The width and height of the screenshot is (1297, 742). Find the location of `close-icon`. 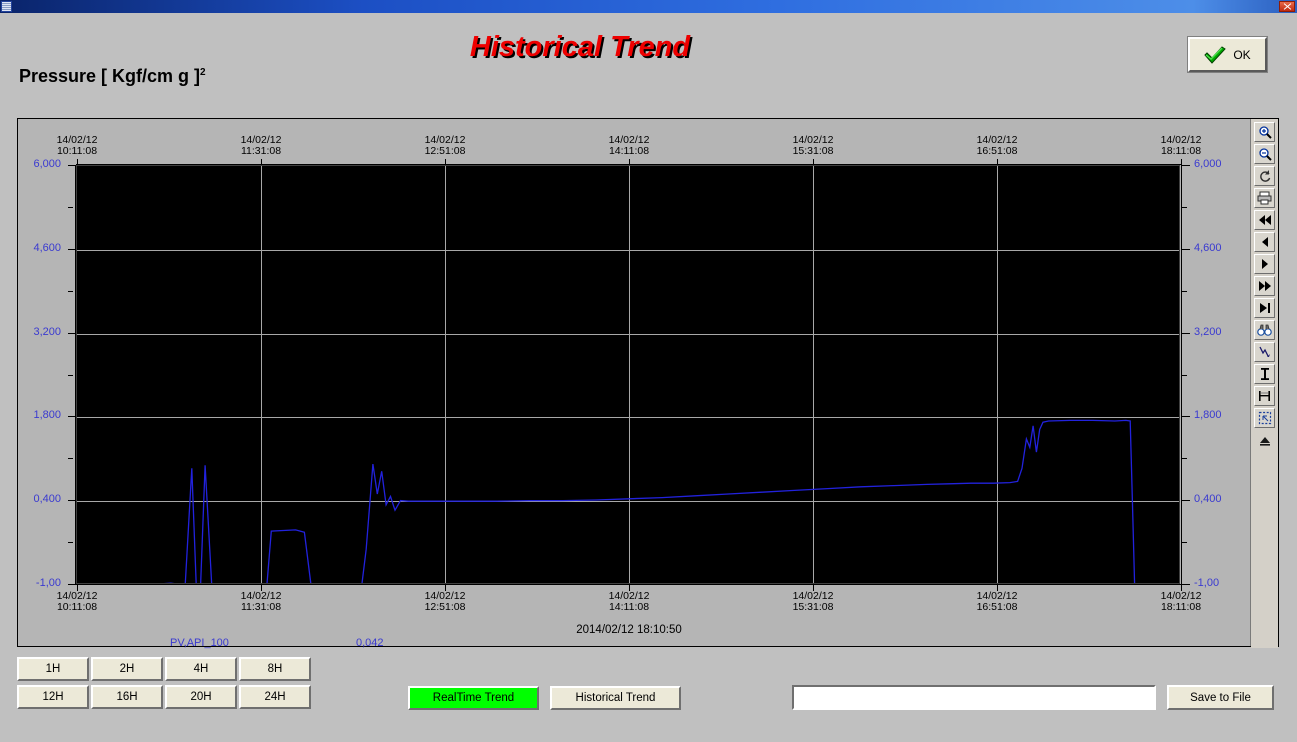

close-icon is located at coordinates (1287, 6).